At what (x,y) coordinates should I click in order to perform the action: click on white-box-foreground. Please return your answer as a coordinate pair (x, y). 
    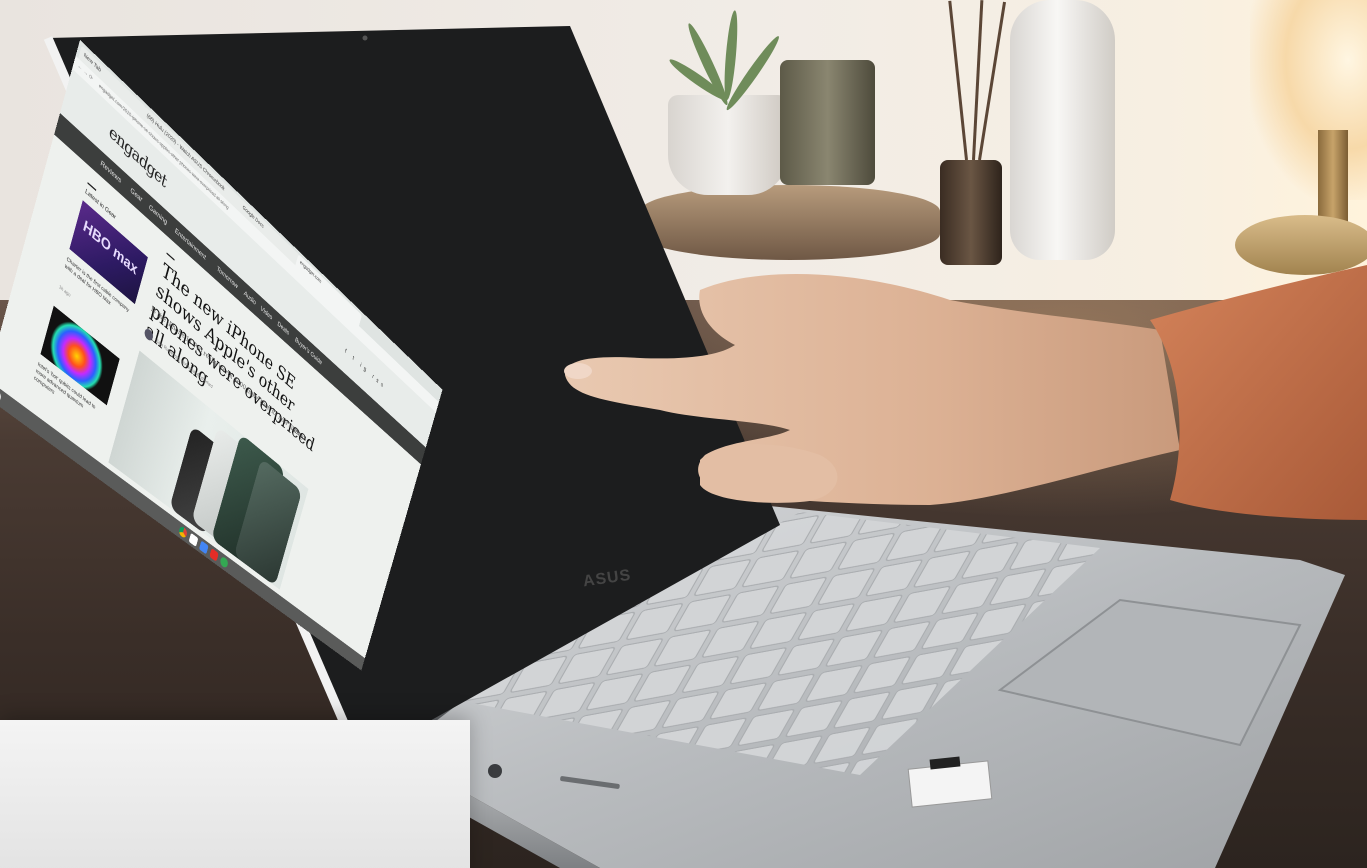
    Looking at the image, I should click on (235, 794).